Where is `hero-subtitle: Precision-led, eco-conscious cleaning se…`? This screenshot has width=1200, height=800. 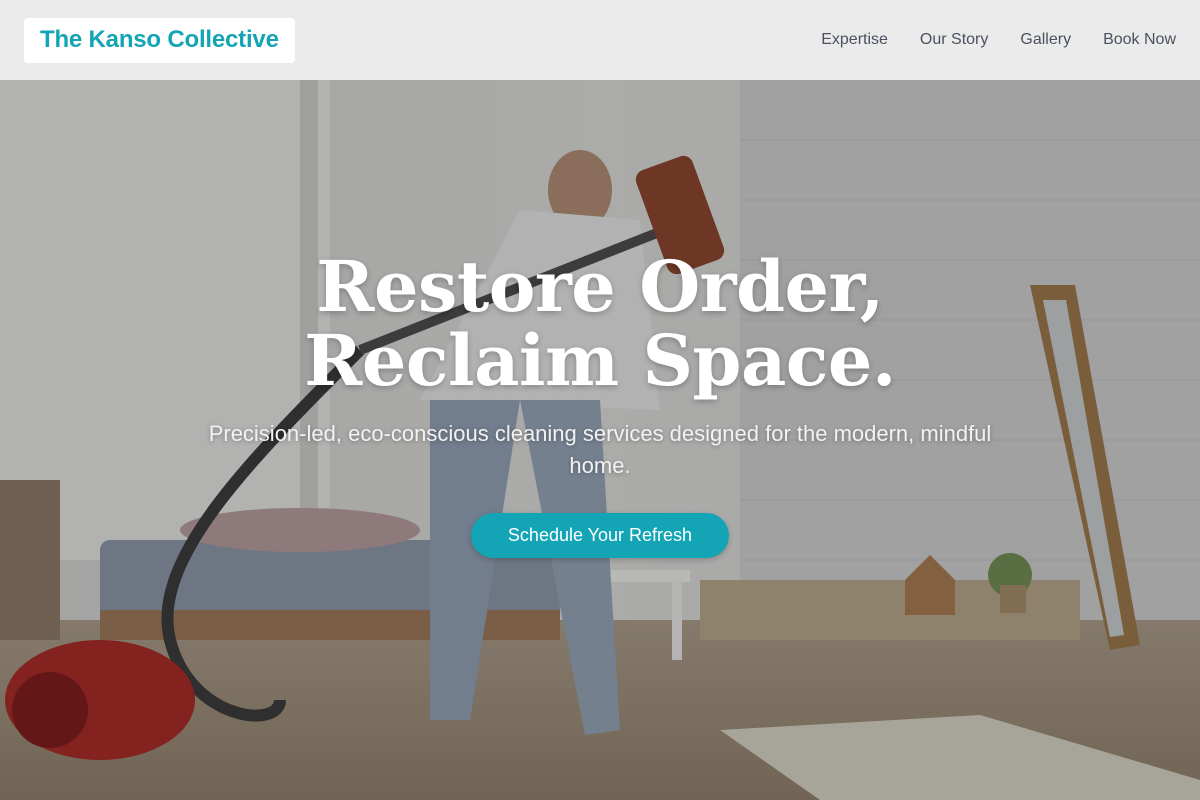 hero-subtitle: Precision-led, eco-conscious cleaning se… is located at coordinates (600, 449).